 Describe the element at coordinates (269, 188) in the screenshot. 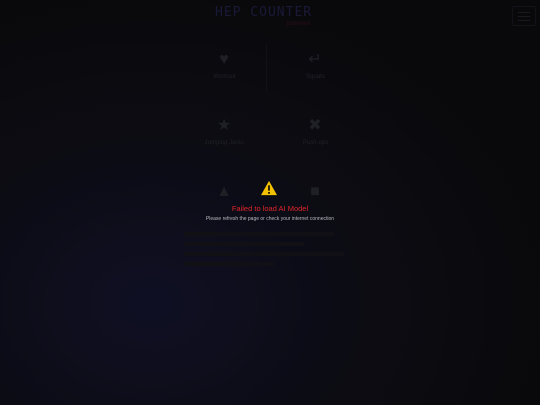

I see `warning-icon` at that location.